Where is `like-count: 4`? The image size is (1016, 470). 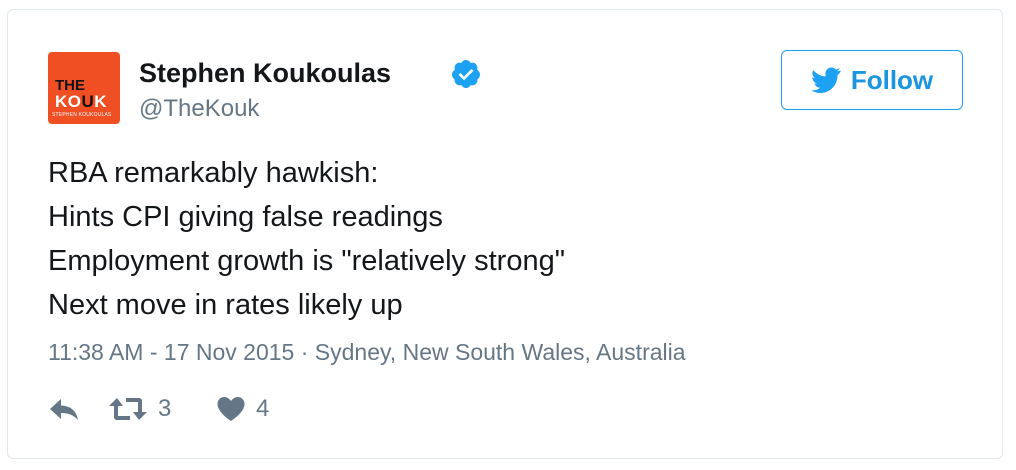
like-count: 4 is located at coordinates (263, 408).